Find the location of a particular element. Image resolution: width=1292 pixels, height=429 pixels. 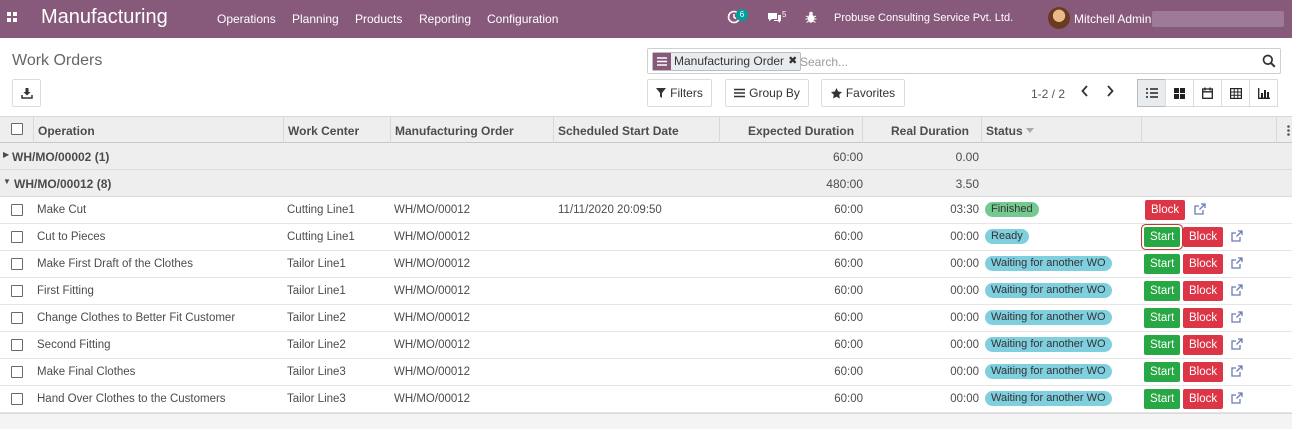

menu-planning: Planning is located at coordinates (315, 19).